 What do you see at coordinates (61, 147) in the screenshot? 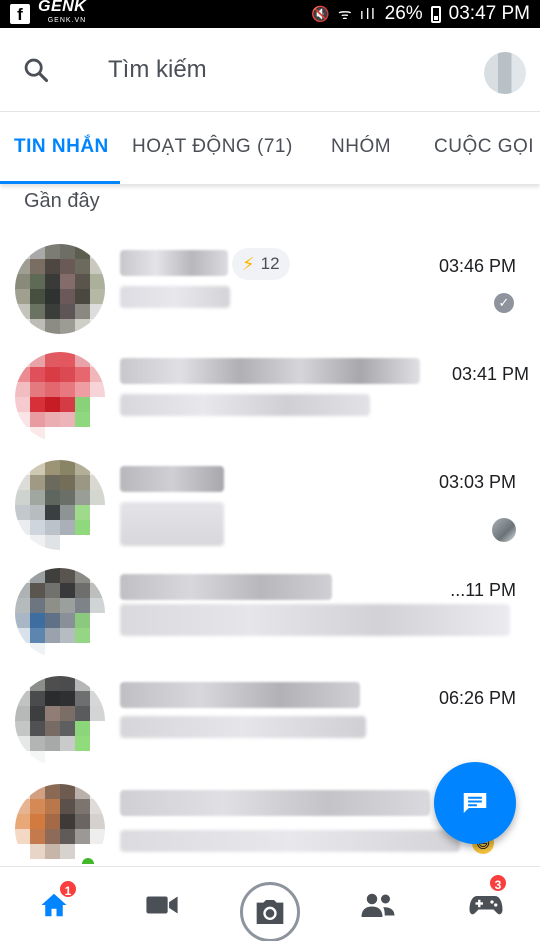
I see `tab-messages: TIN NHẮN` at bounding box center [61, 147].